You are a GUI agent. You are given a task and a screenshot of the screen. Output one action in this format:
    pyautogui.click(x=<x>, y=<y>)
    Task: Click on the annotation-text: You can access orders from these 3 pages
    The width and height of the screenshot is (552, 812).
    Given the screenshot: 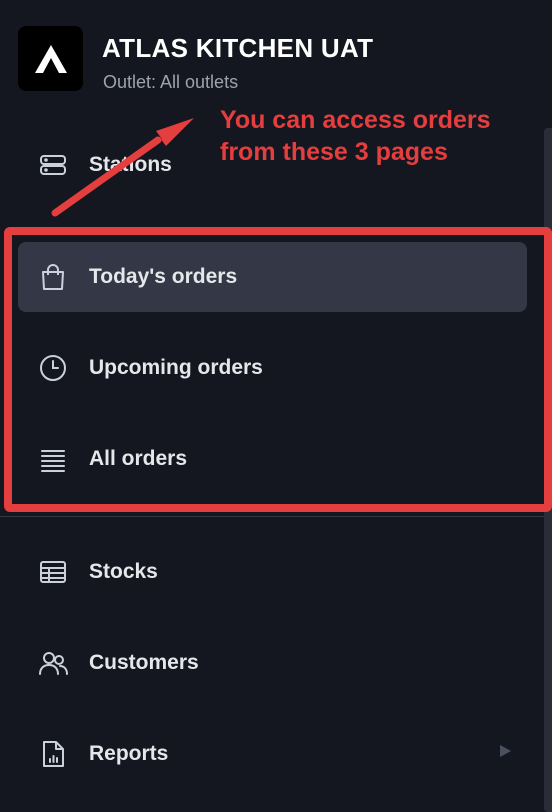 What is the action you would take?
    pyautogui.click(x=385, y=136)
    